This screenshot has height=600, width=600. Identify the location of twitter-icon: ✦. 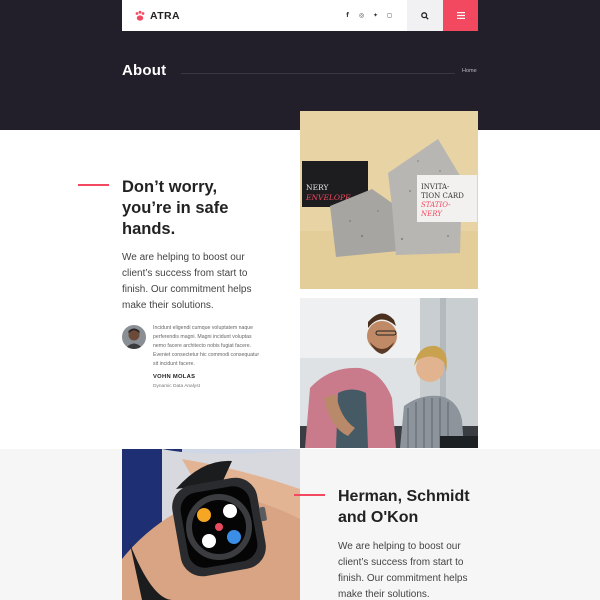
(375, 15).